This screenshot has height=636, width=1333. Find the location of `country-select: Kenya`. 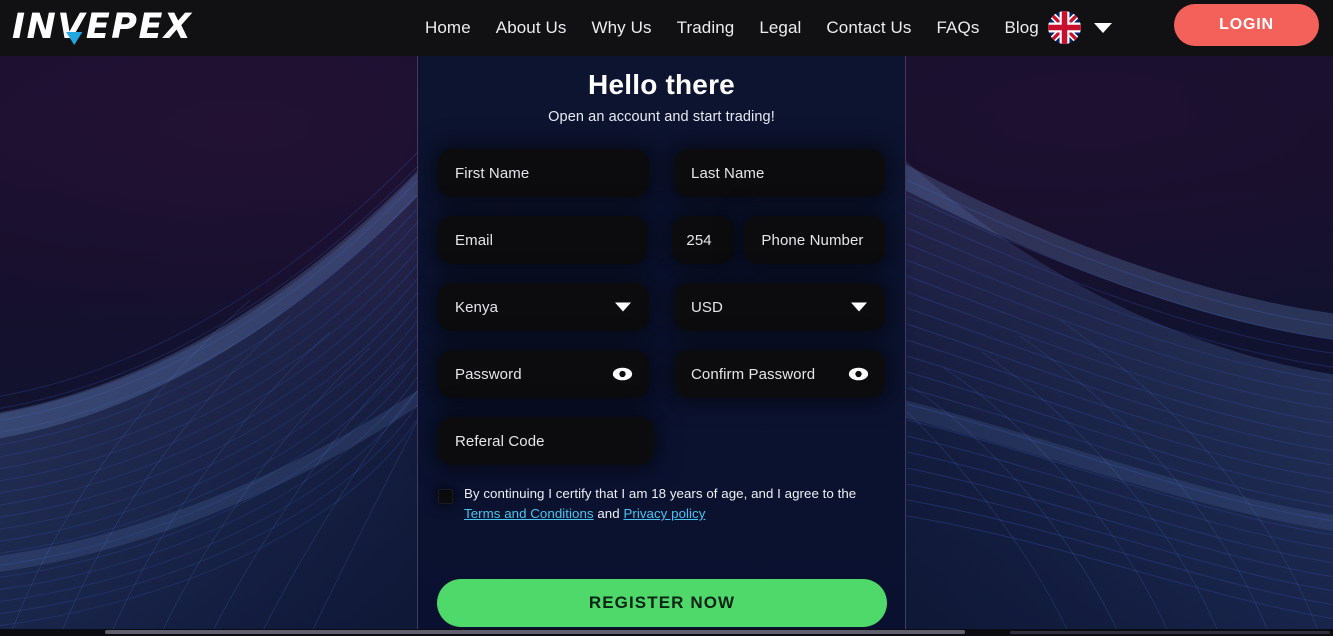

country-select: Kenya is located at coordinates (543, 307).